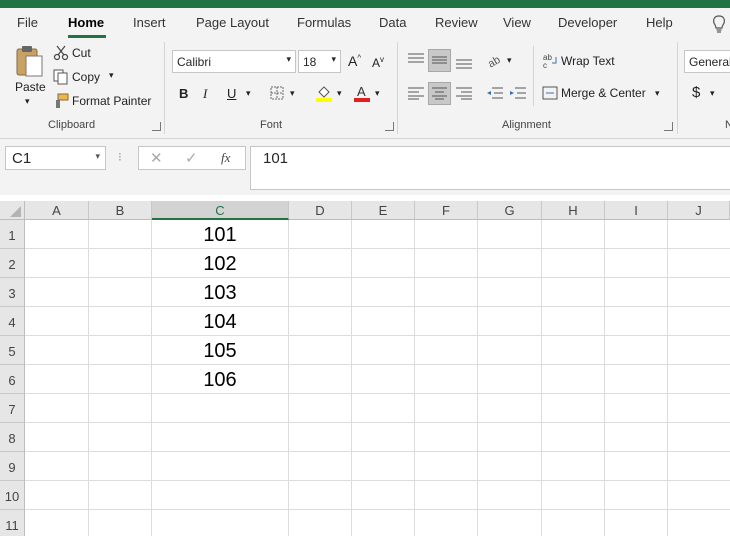 The height and width of the screenshot is (536, 730). What do you see at coordinates (120, 210) in the screenshot?
I see `column-header-b: B` at bounding box center [120, 210].